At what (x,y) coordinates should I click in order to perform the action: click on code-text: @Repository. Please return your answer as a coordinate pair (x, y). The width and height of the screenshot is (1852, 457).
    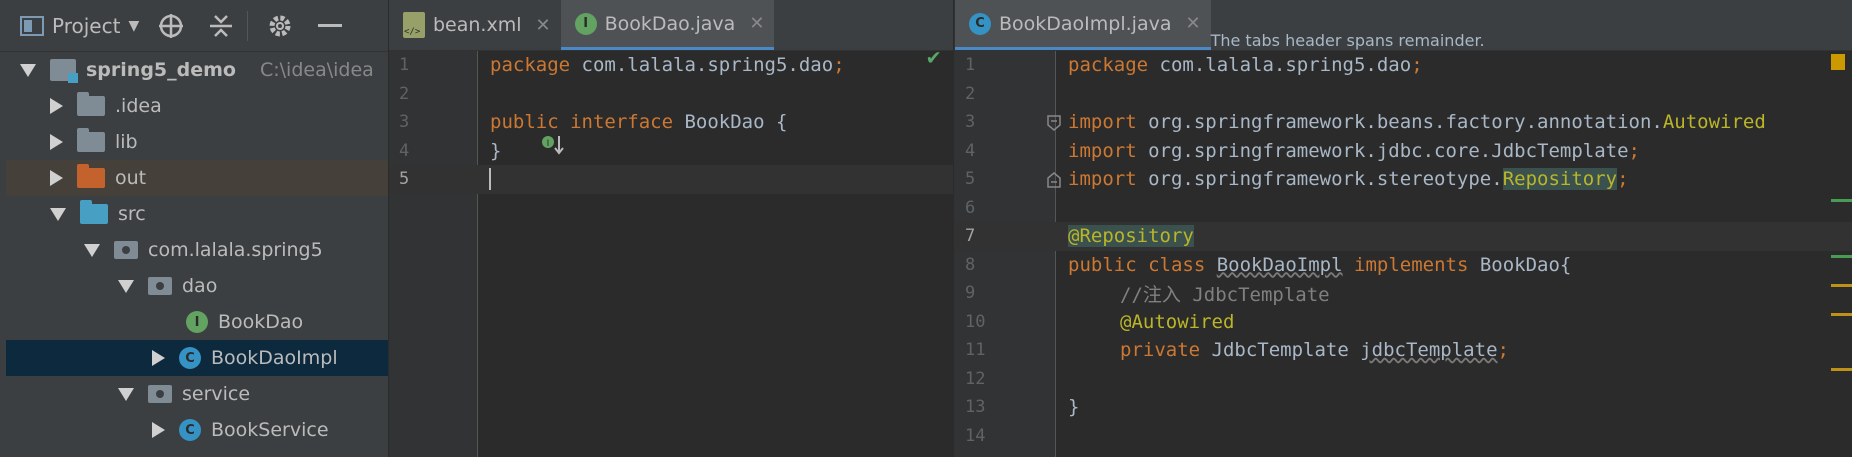
    Looking at the image, I should click on (1131, 236).